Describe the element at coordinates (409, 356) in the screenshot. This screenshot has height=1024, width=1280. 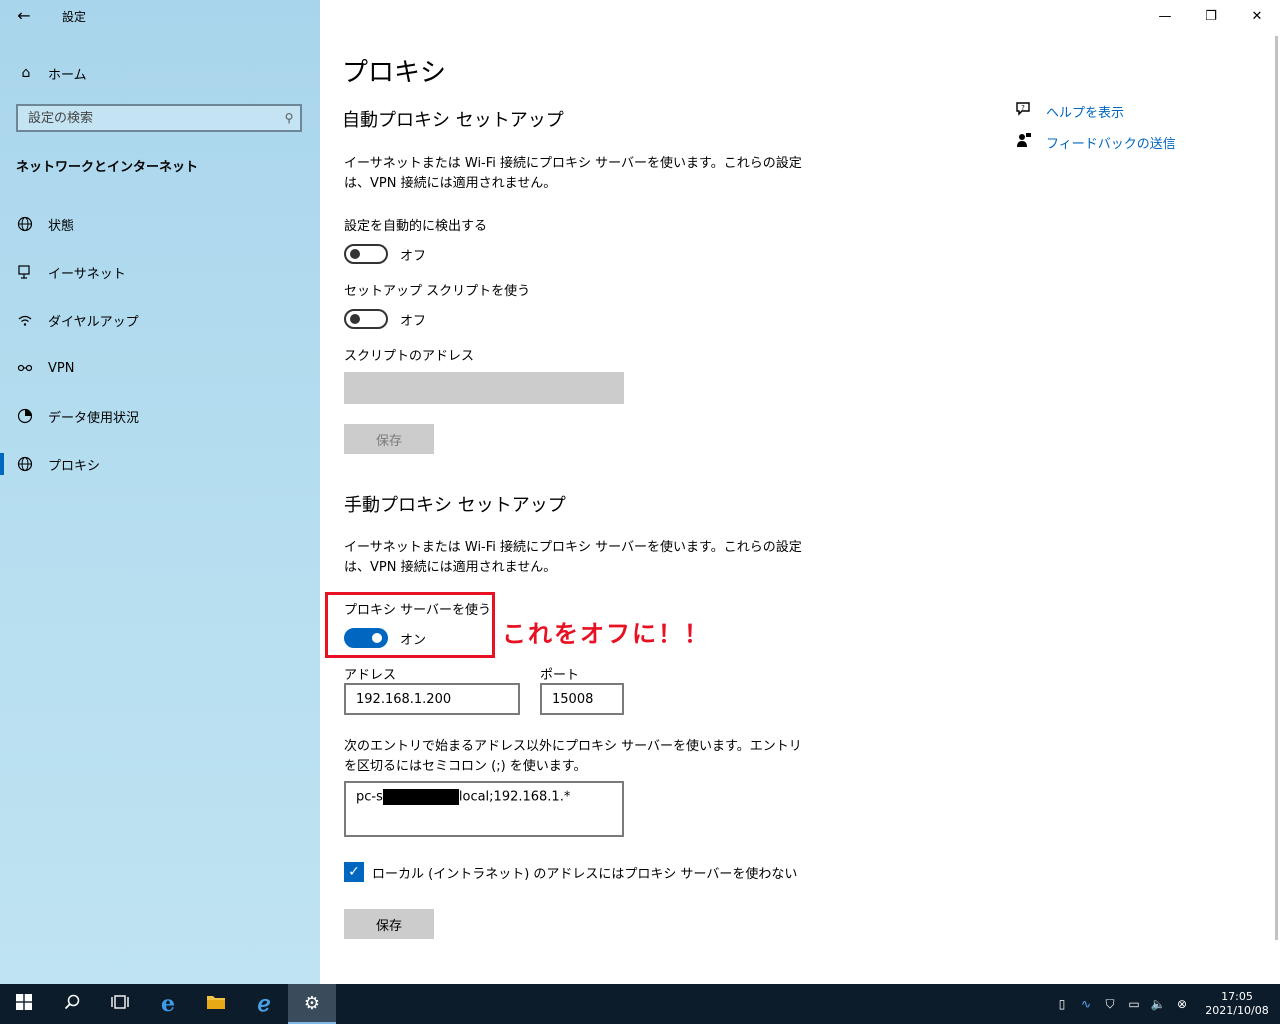
I see `script-address-label: スクリプトのアドレス` at that location.